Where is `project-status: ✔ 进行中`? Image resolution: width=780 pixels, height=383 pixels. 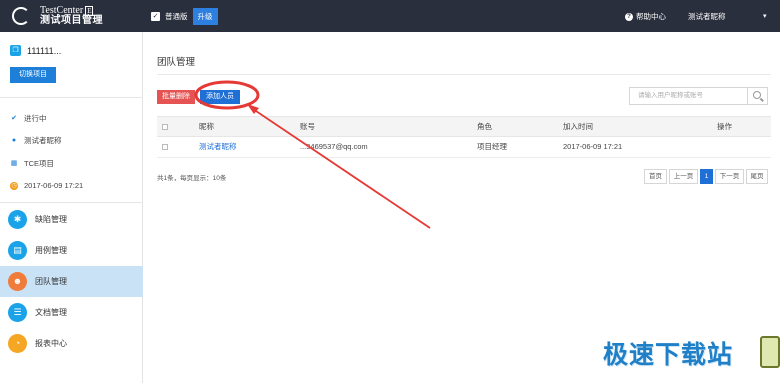 project-status: ✔ 进行中 is located at coordinates (28, 118).